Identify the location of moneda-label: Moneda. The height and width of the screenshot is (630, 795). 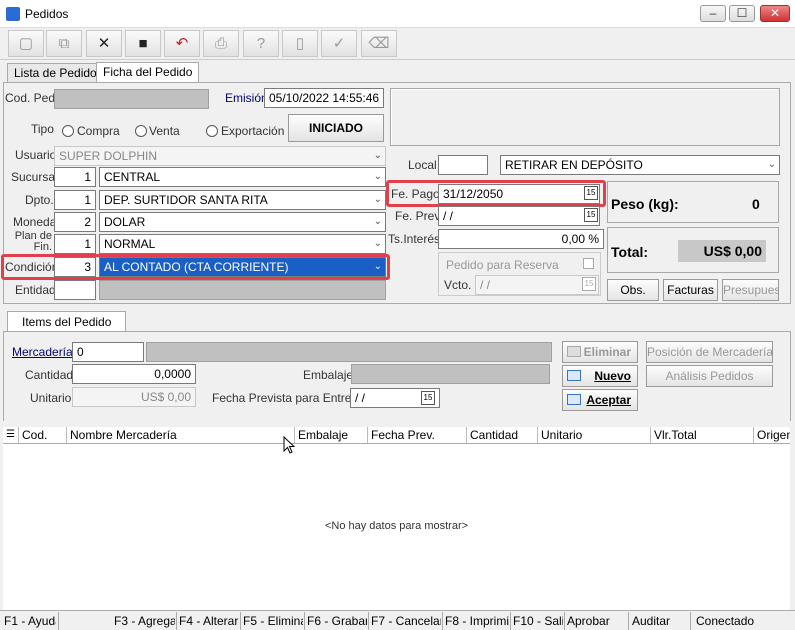
(35, 222).